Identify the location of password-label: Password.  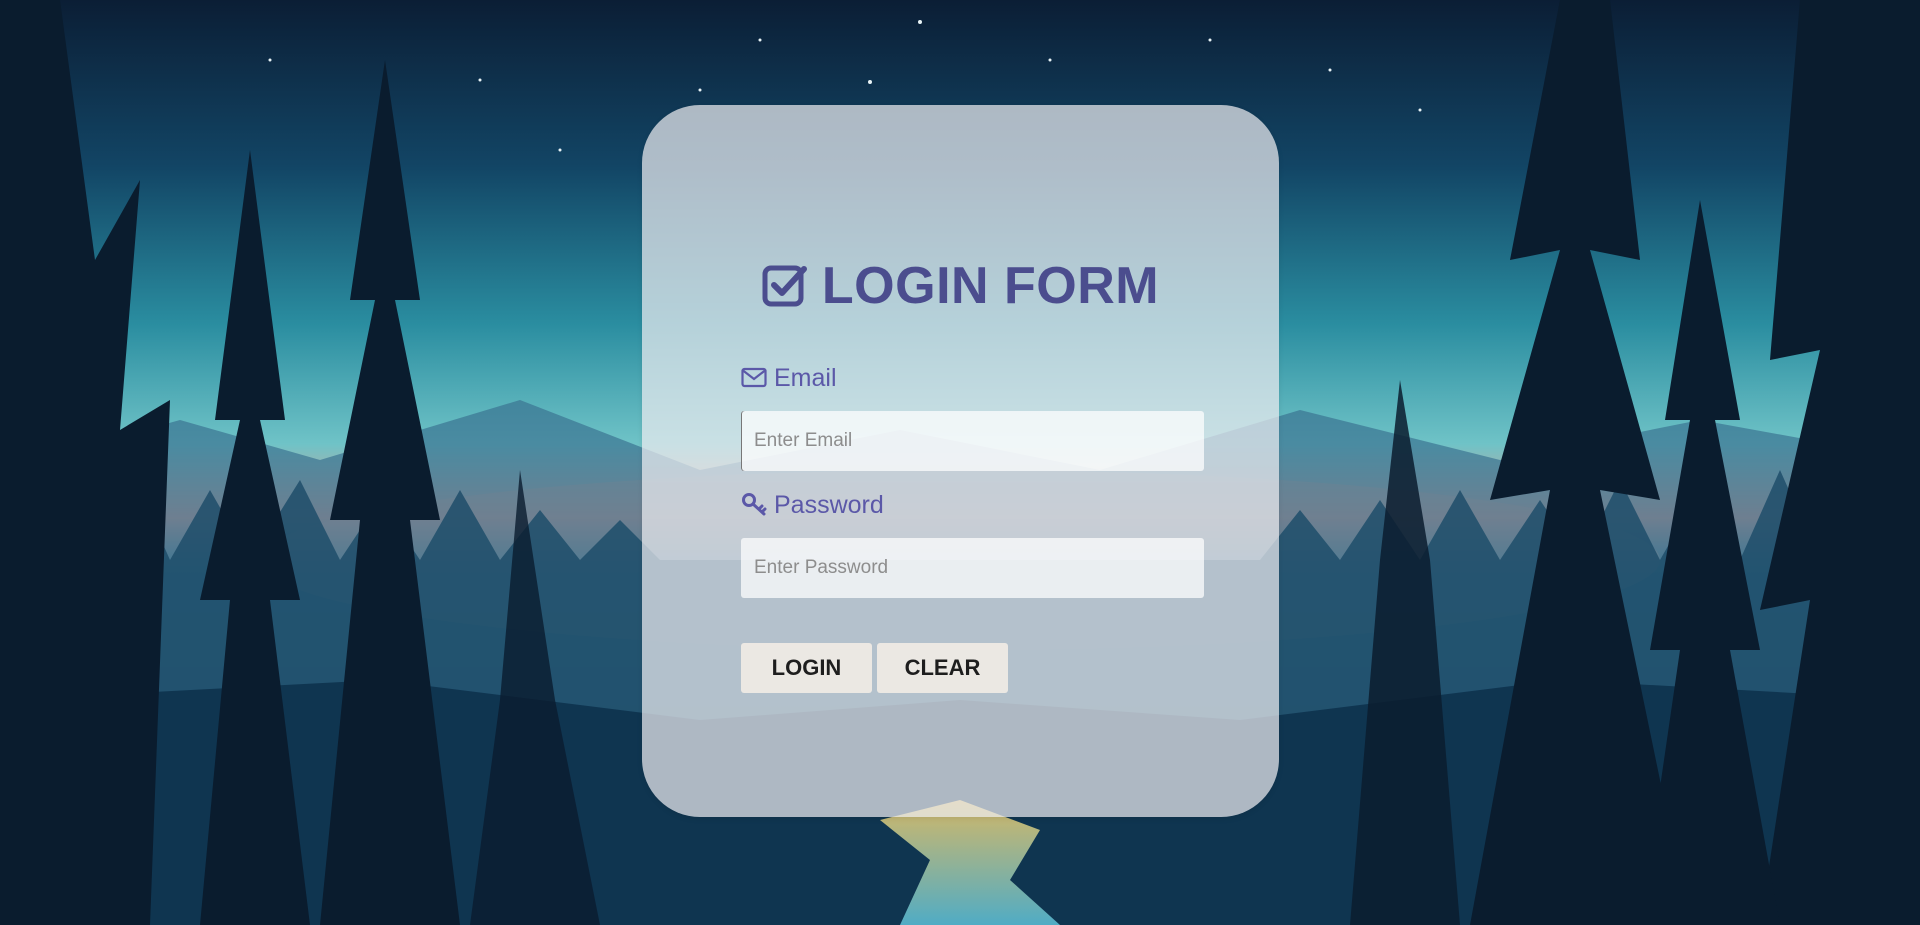
(812, 505).